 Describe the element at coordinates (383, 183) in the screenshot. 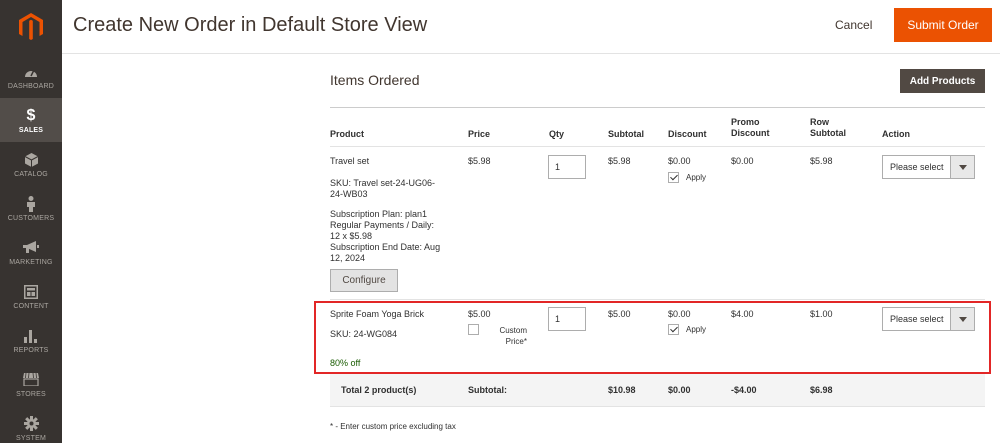

I see `product-sku-line: SKU: Travel set-24-UG06-` at that location.